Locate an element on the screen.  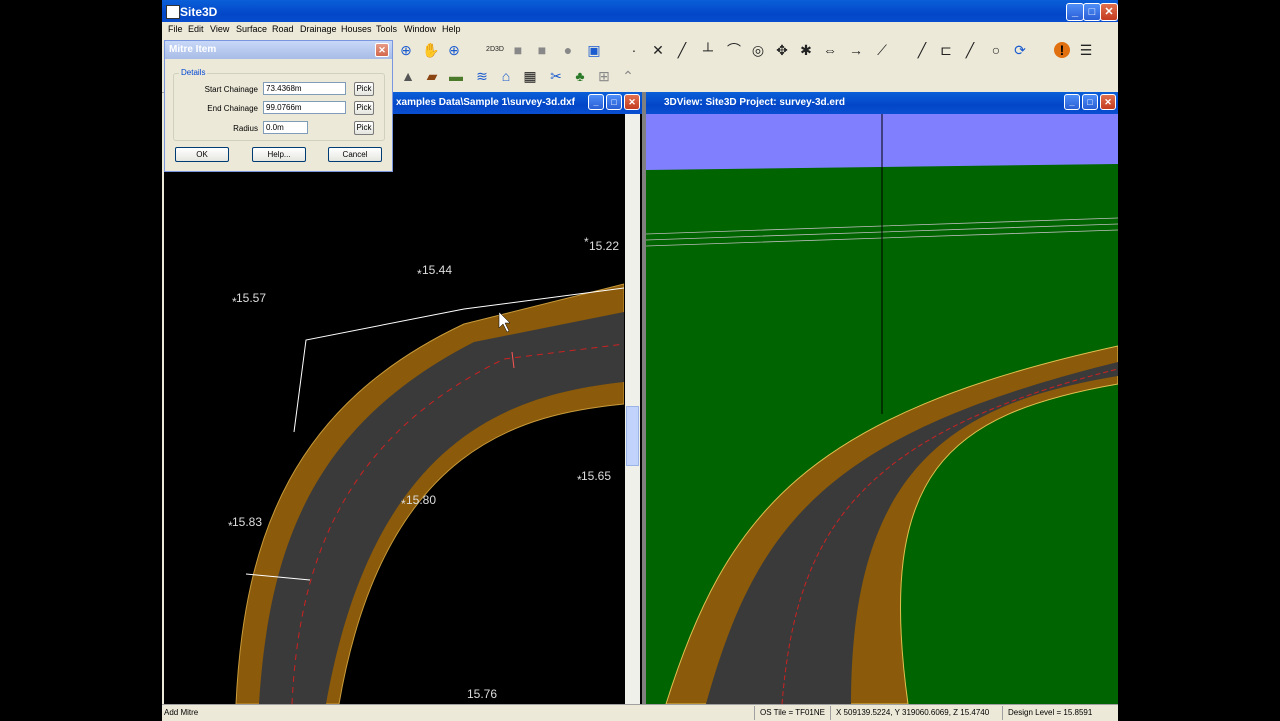
start-chainage-field is located at coordinates (304, 88).